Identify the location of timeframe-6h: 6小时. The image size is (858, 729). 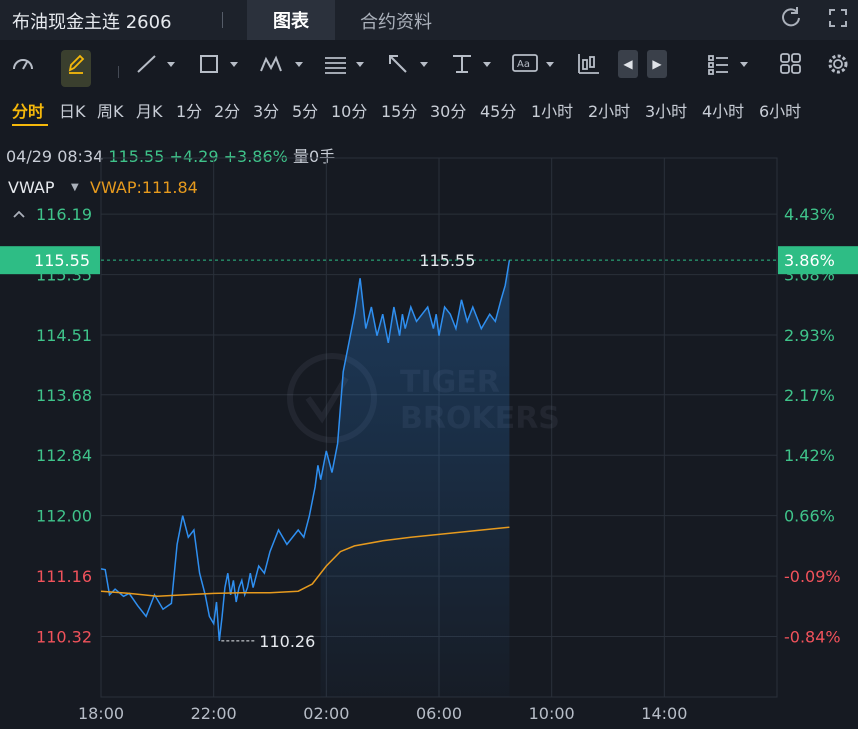
(780, 110).